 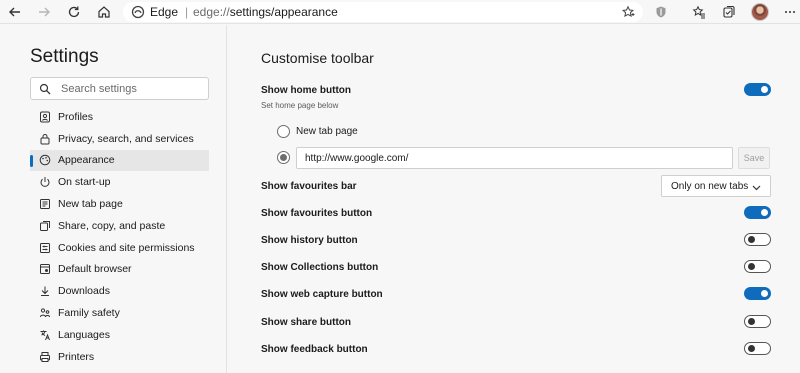 What do you see at coordinates (126, 247) in the screenshot?
I see `sidebar-item-label: Cookies and site permissions` at bounding box center [126, 247].